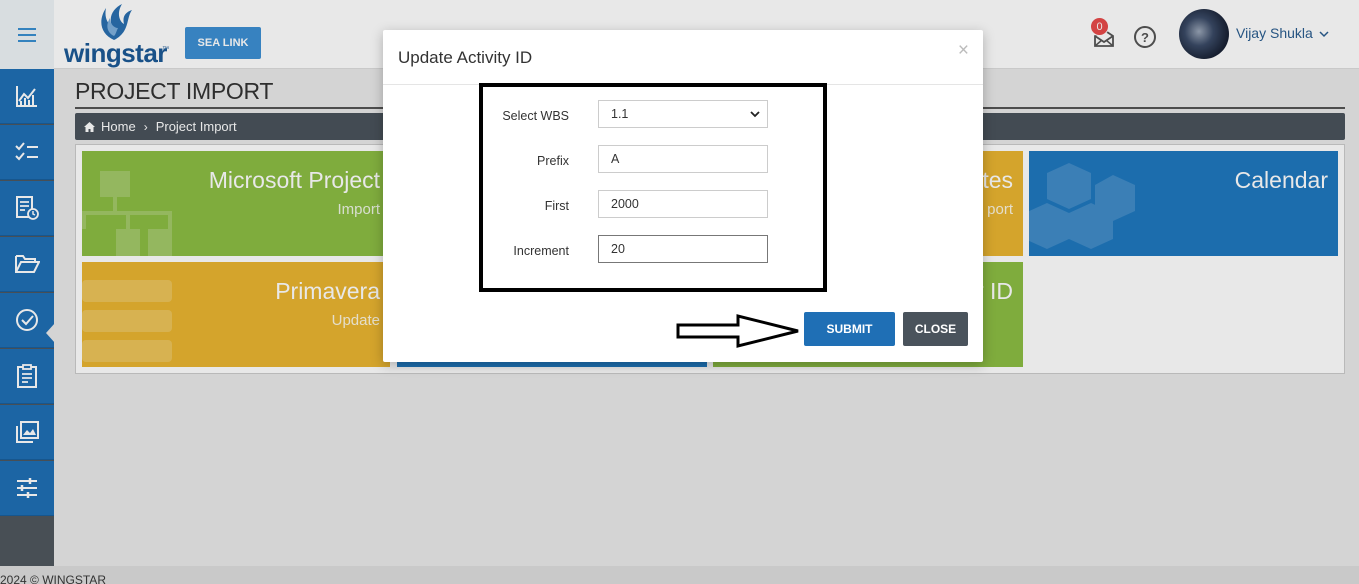  Describe the element at coordinates (737, 331) in the screenshot. I see `annotation-arrow-icon` at that location.